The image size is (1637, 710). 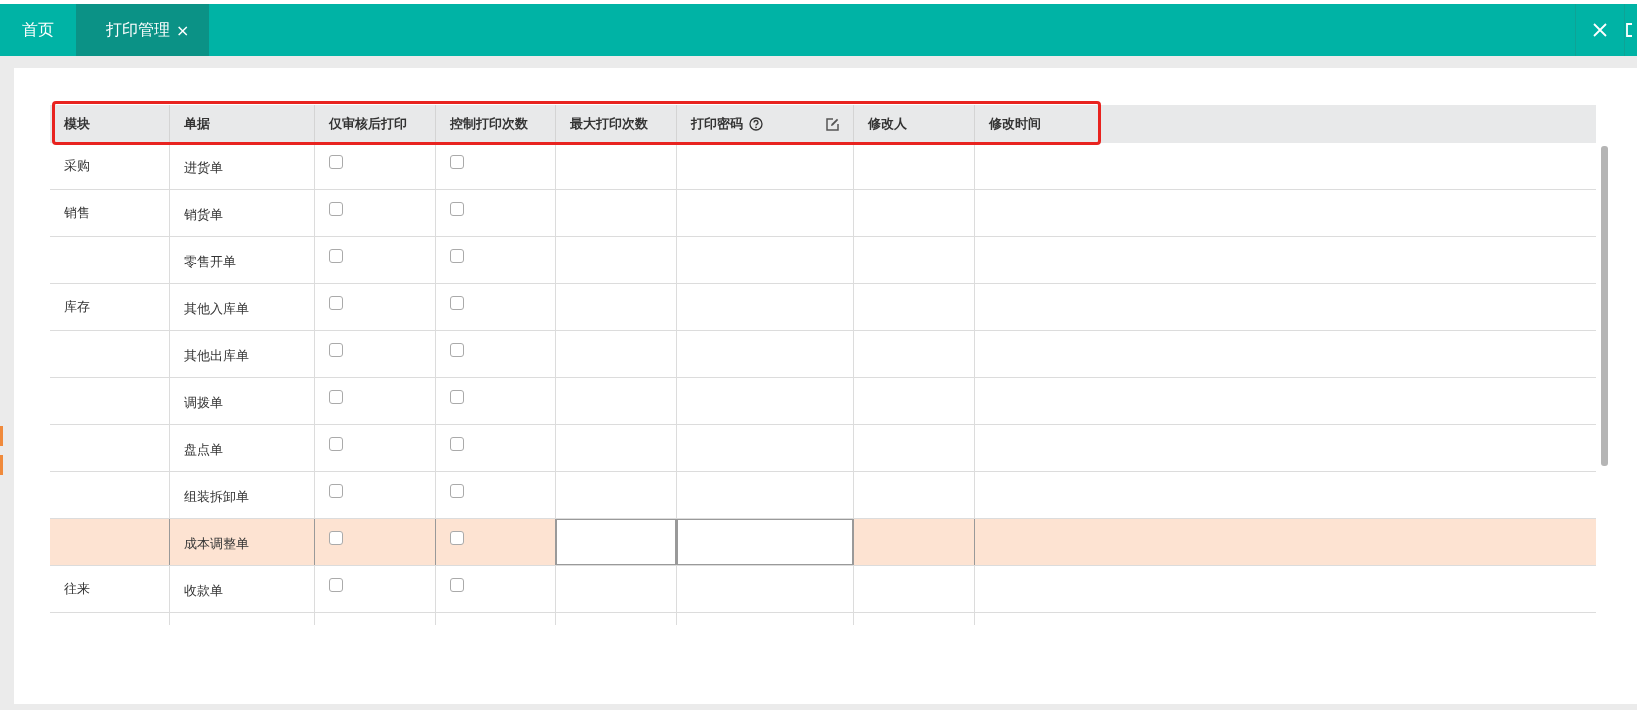 I want to click on table-row: 零售开单, so click(x=823, y=260).